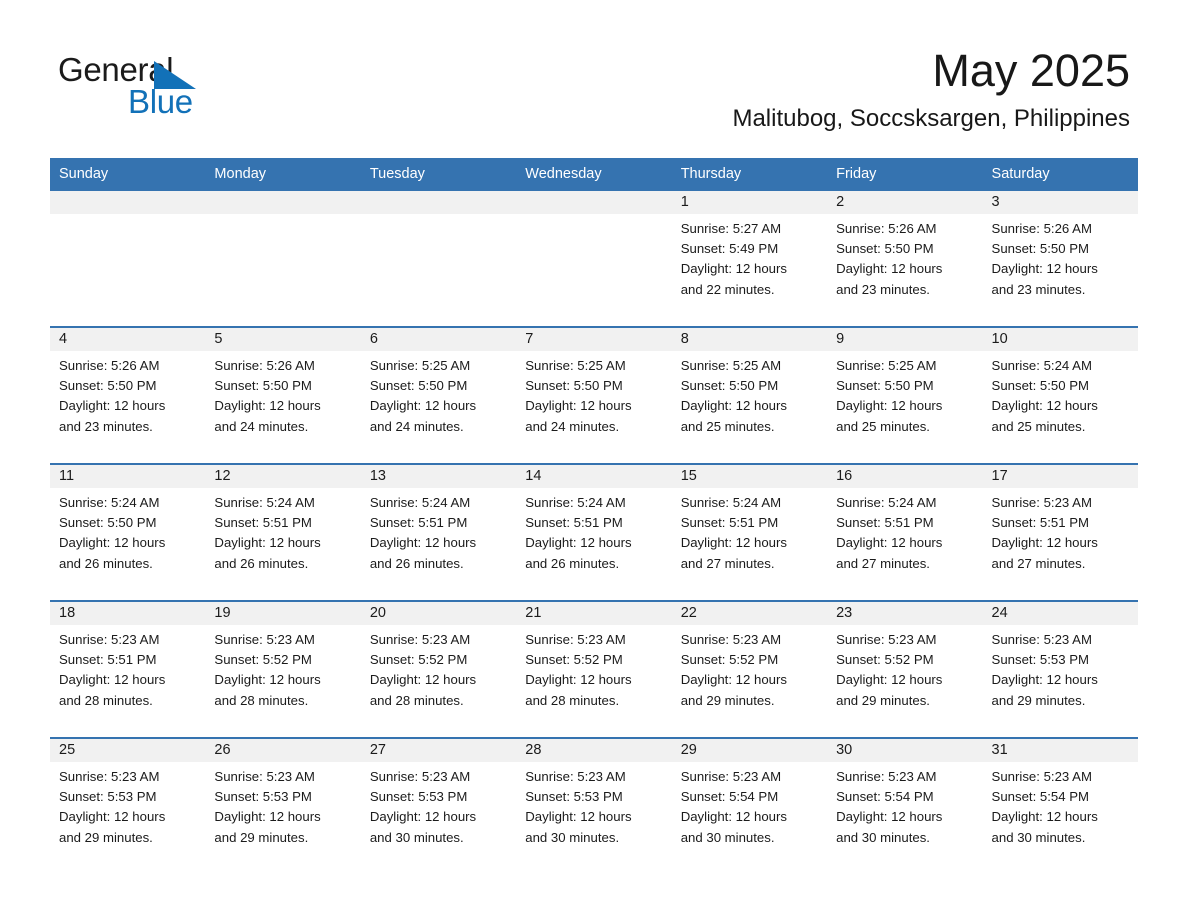 Image resolution: width=1188 pixels, height=918 pixels. What do you see at coordinates (128, 174) in the screenshot?
I see `weekday-header-sunday: Sunday` at bounding box center [128, 174].